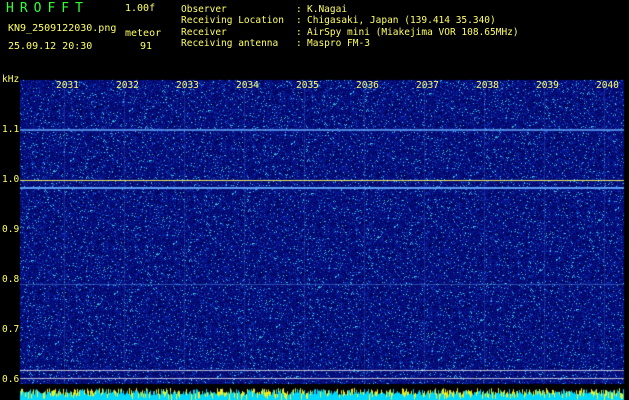  What do you see at coordinates (187, 85) in the screenshot?
I see `x-tick-label: 2033` at bounding box center [187, 85].